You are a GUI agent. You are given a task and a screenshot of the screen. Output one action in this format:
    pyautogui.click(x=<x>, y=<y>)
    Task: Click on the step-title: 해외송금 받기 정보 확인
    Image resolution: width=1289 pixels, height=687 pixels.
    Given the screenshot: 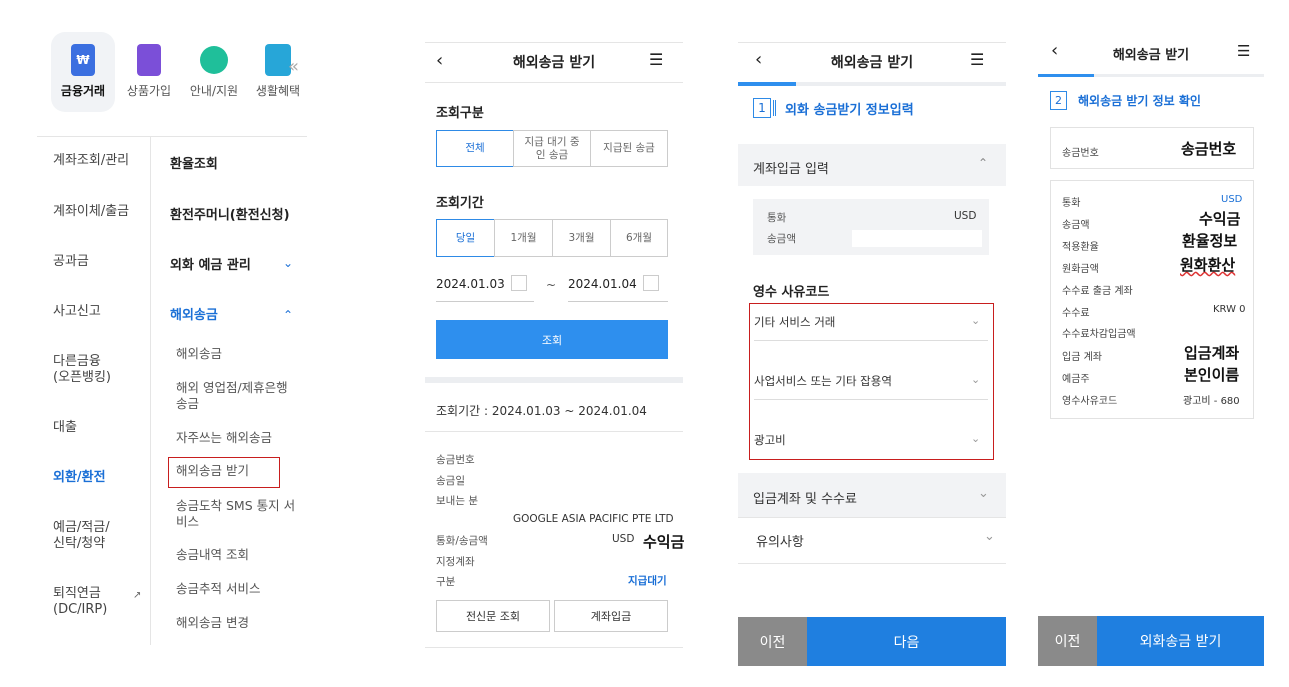 What is the action you would take?
    pyautogui.click(x=1139, y=101)
    